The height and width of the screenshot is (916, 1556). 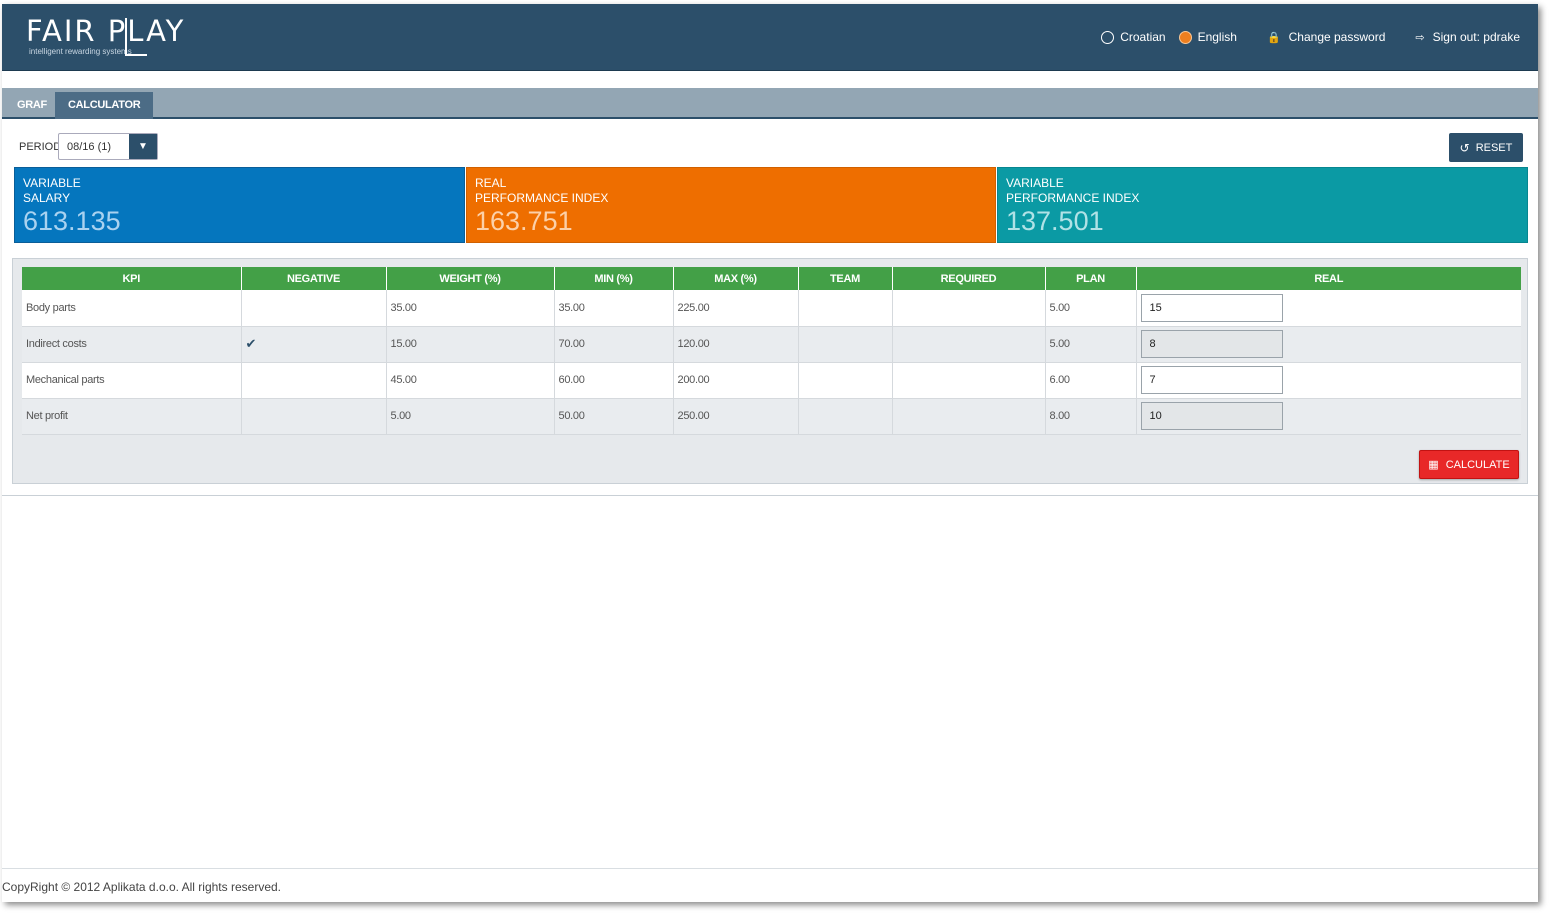 I want to click on cell-max: 250.00, so click(x=736, y=416).